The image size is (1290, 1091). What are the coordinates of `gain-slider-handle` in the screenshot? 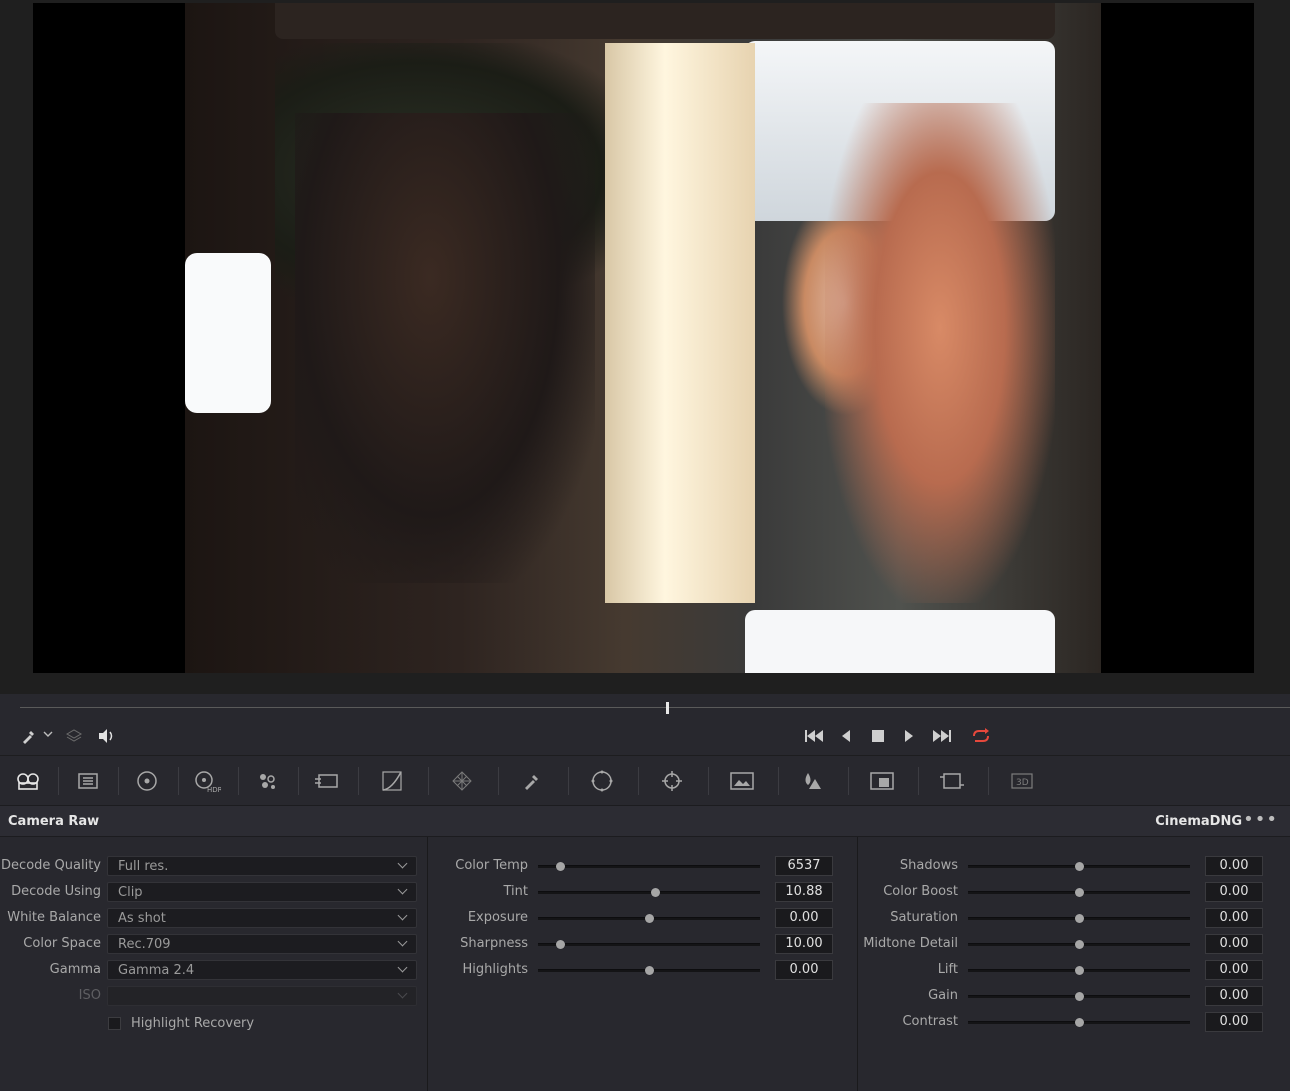 It's located at (1079, 996).